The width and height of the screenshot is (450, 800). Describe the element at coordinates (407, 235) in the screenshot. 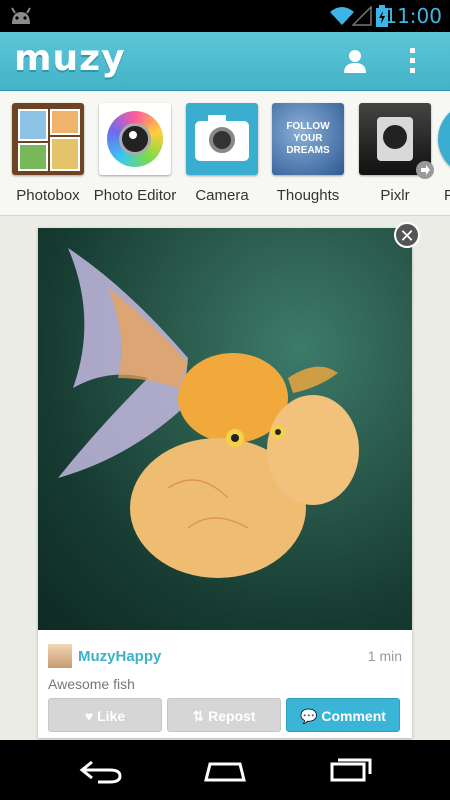

I see `close-icon: ✕` at that location.